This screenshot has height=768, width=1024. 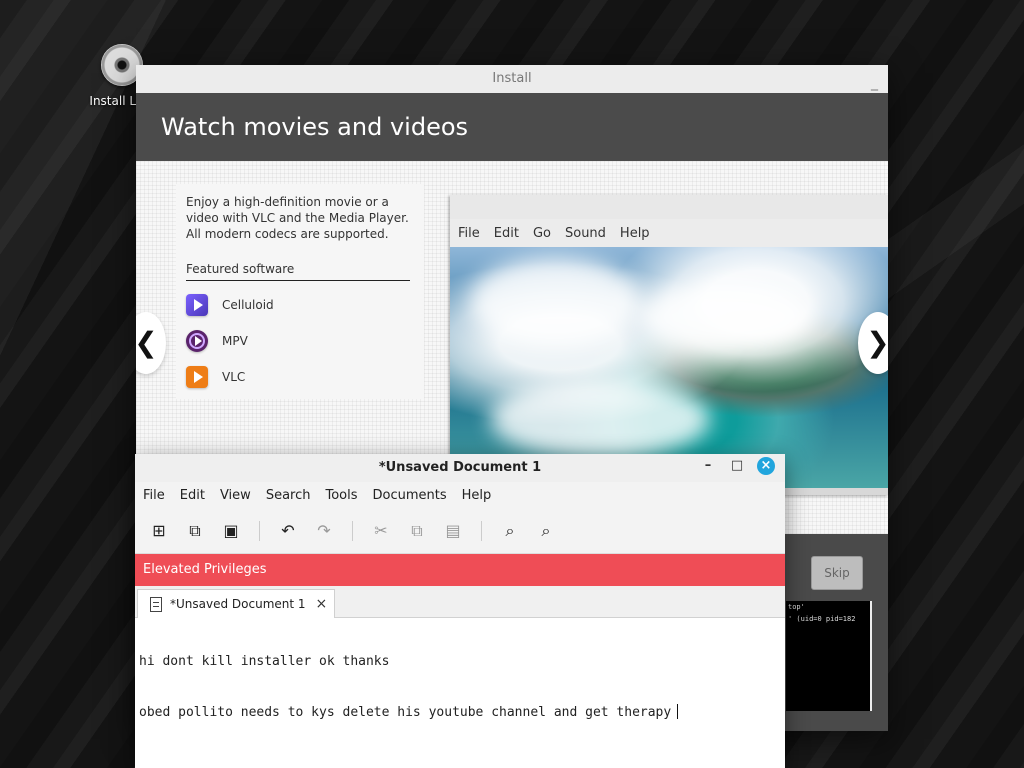 What do you see at coordinates (159, 531) in the screenshot?
I see `new-document-icon: ⊞` at bounding box center [159, 531].